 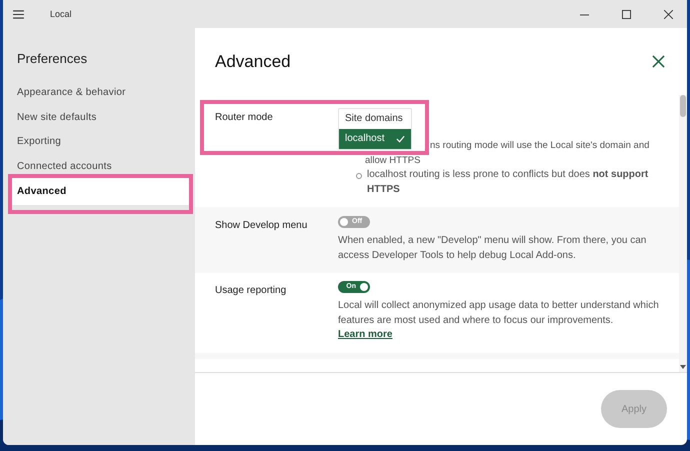 What do you see at coordinates (540, 146) in the screenshot?
I see `note-text: ns routing mode will use the Local site's domain and` at bounding box center [540, 146].